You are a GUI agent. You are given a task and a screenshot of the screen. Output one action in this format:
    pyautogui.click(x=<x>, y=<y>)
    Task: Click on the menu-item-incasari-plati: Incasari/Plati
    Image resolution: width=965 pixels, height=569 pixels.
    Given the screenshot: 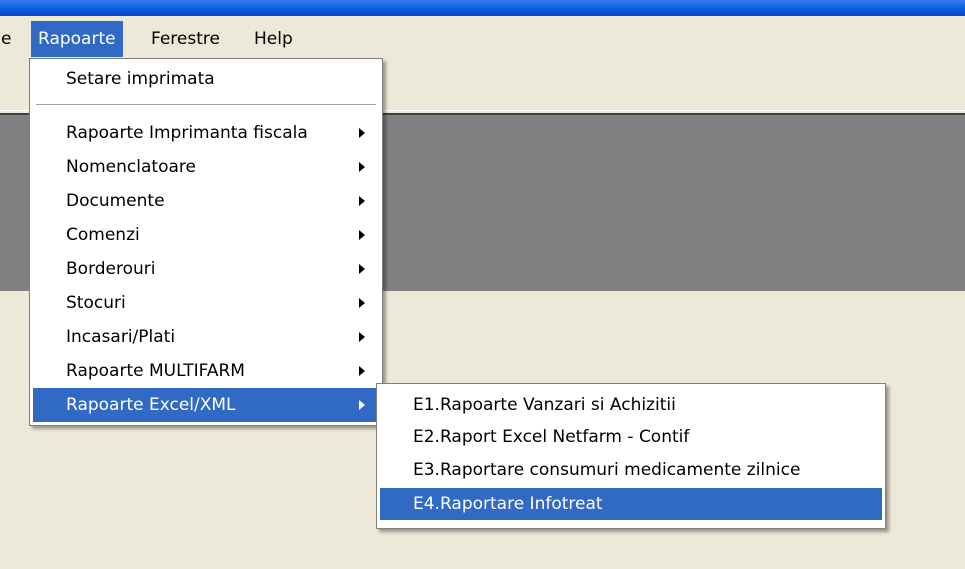 What is the action you would take?
    pyautogui.click(x=206, y=337)
    